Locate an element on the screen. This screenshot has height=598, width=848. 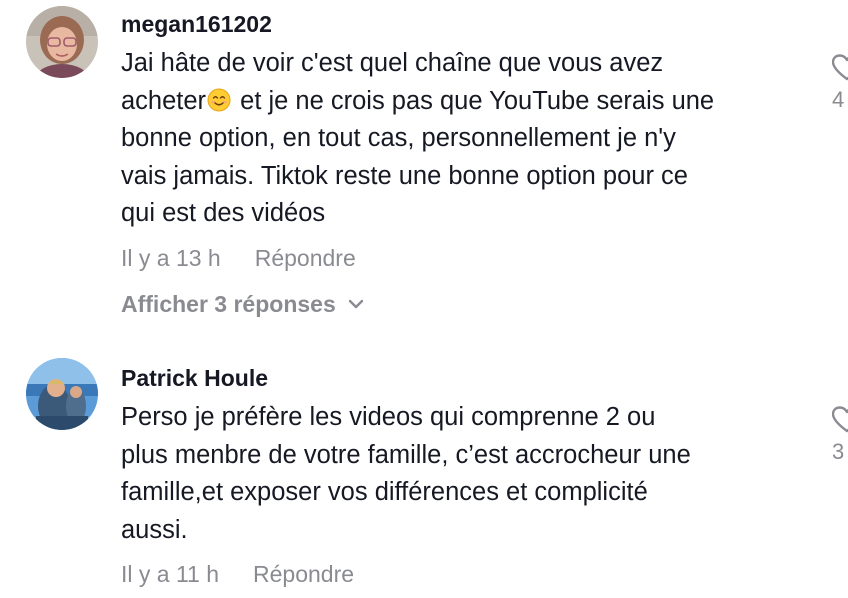
comment-meta: Il y a 13 h Répondre is located at coordinates (466, 258).